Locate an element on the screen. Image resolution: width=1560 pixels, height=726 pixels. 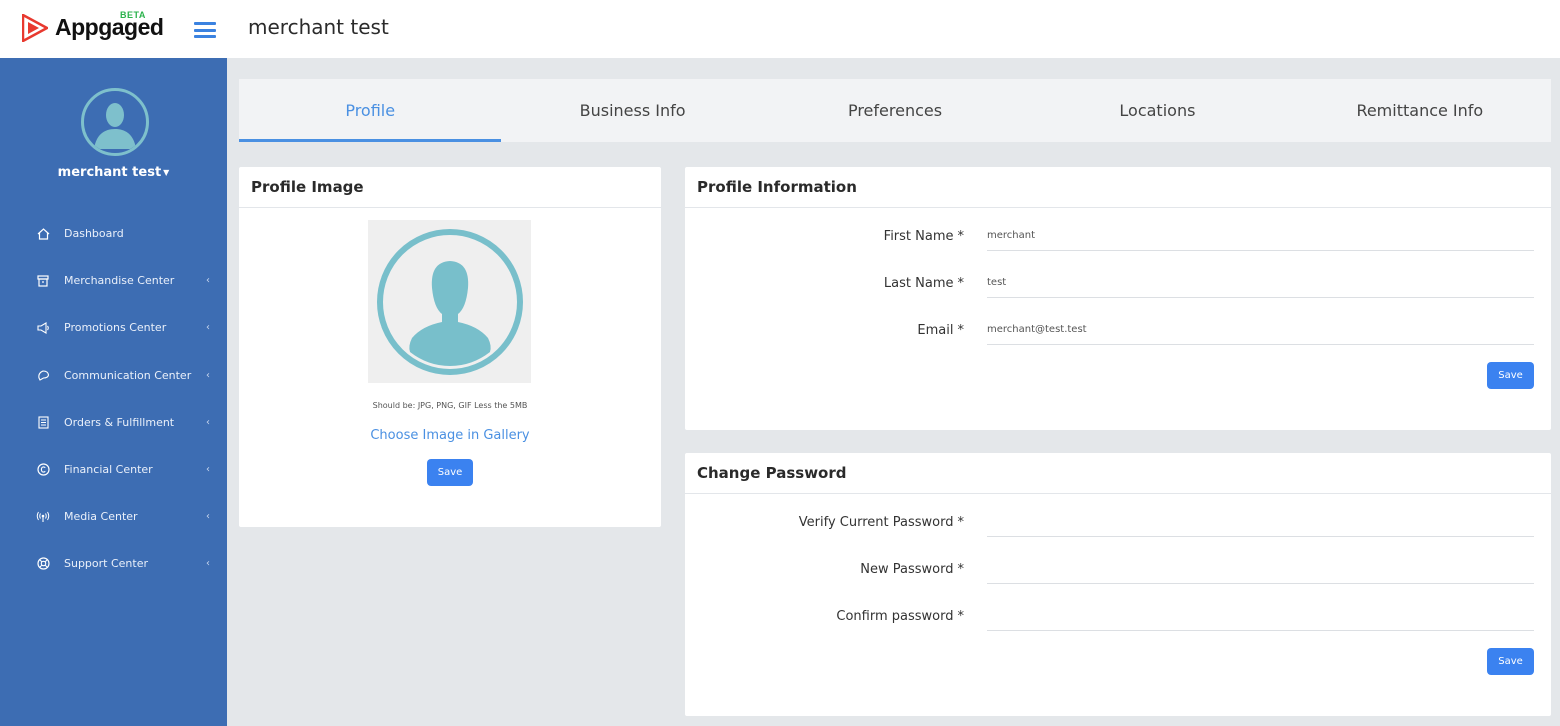
profile-image-preview is located at coordinates (449, 301).